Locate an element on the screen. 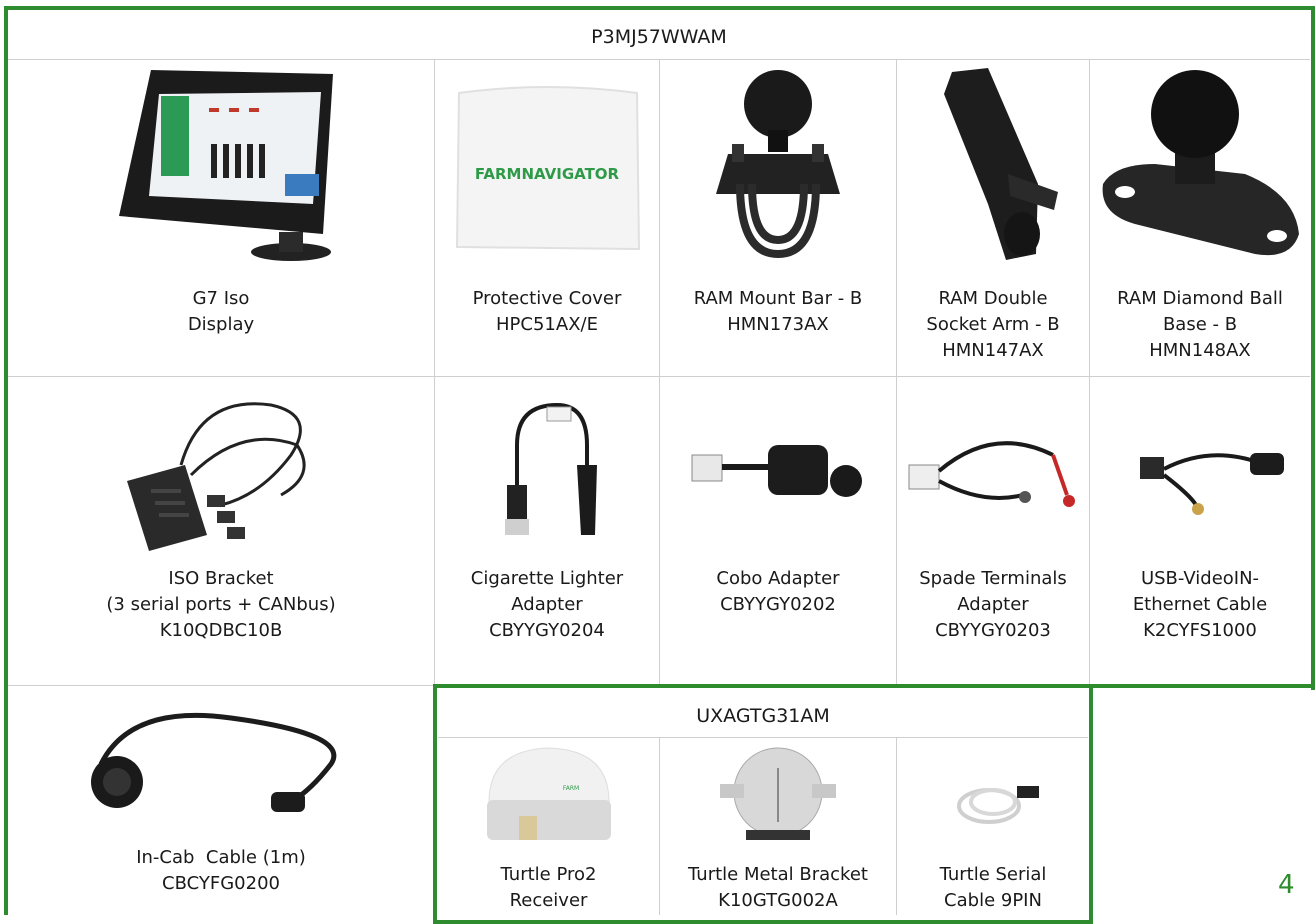 The width and height of the screenshot is (1315, 924). protective-cover-image: FARMNAVIGATOR is located at coordinates (548, 168).